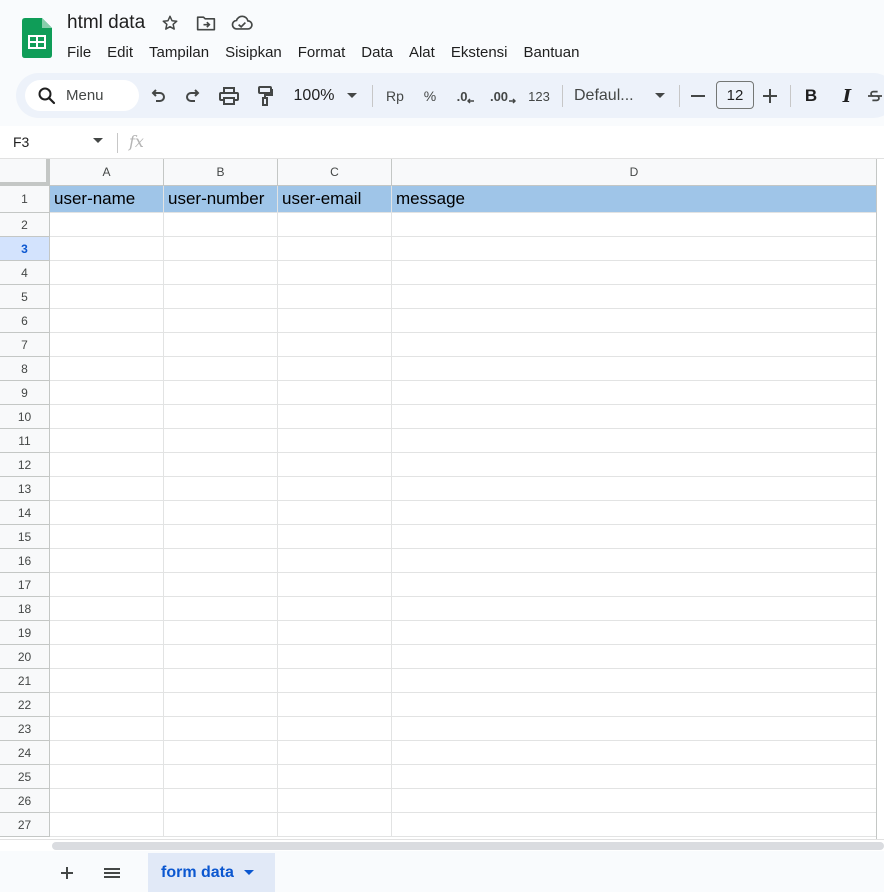 The width and height of the screenshot is (884, 892). Describe the element at coordinates (634, 225) in the screenshot. I see `cell-d2` at that location.